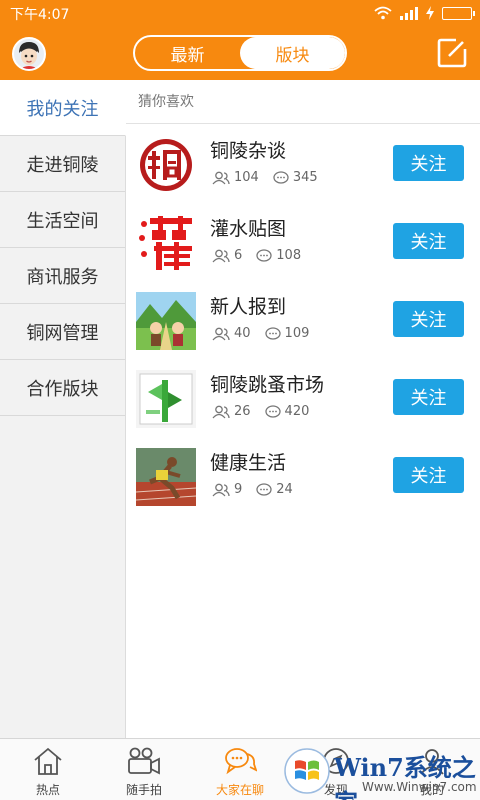 The height and width of the screenshot is (800, 480). I want to click on sidebar-item-tongling: 走进铜陵, so click(62, 164).